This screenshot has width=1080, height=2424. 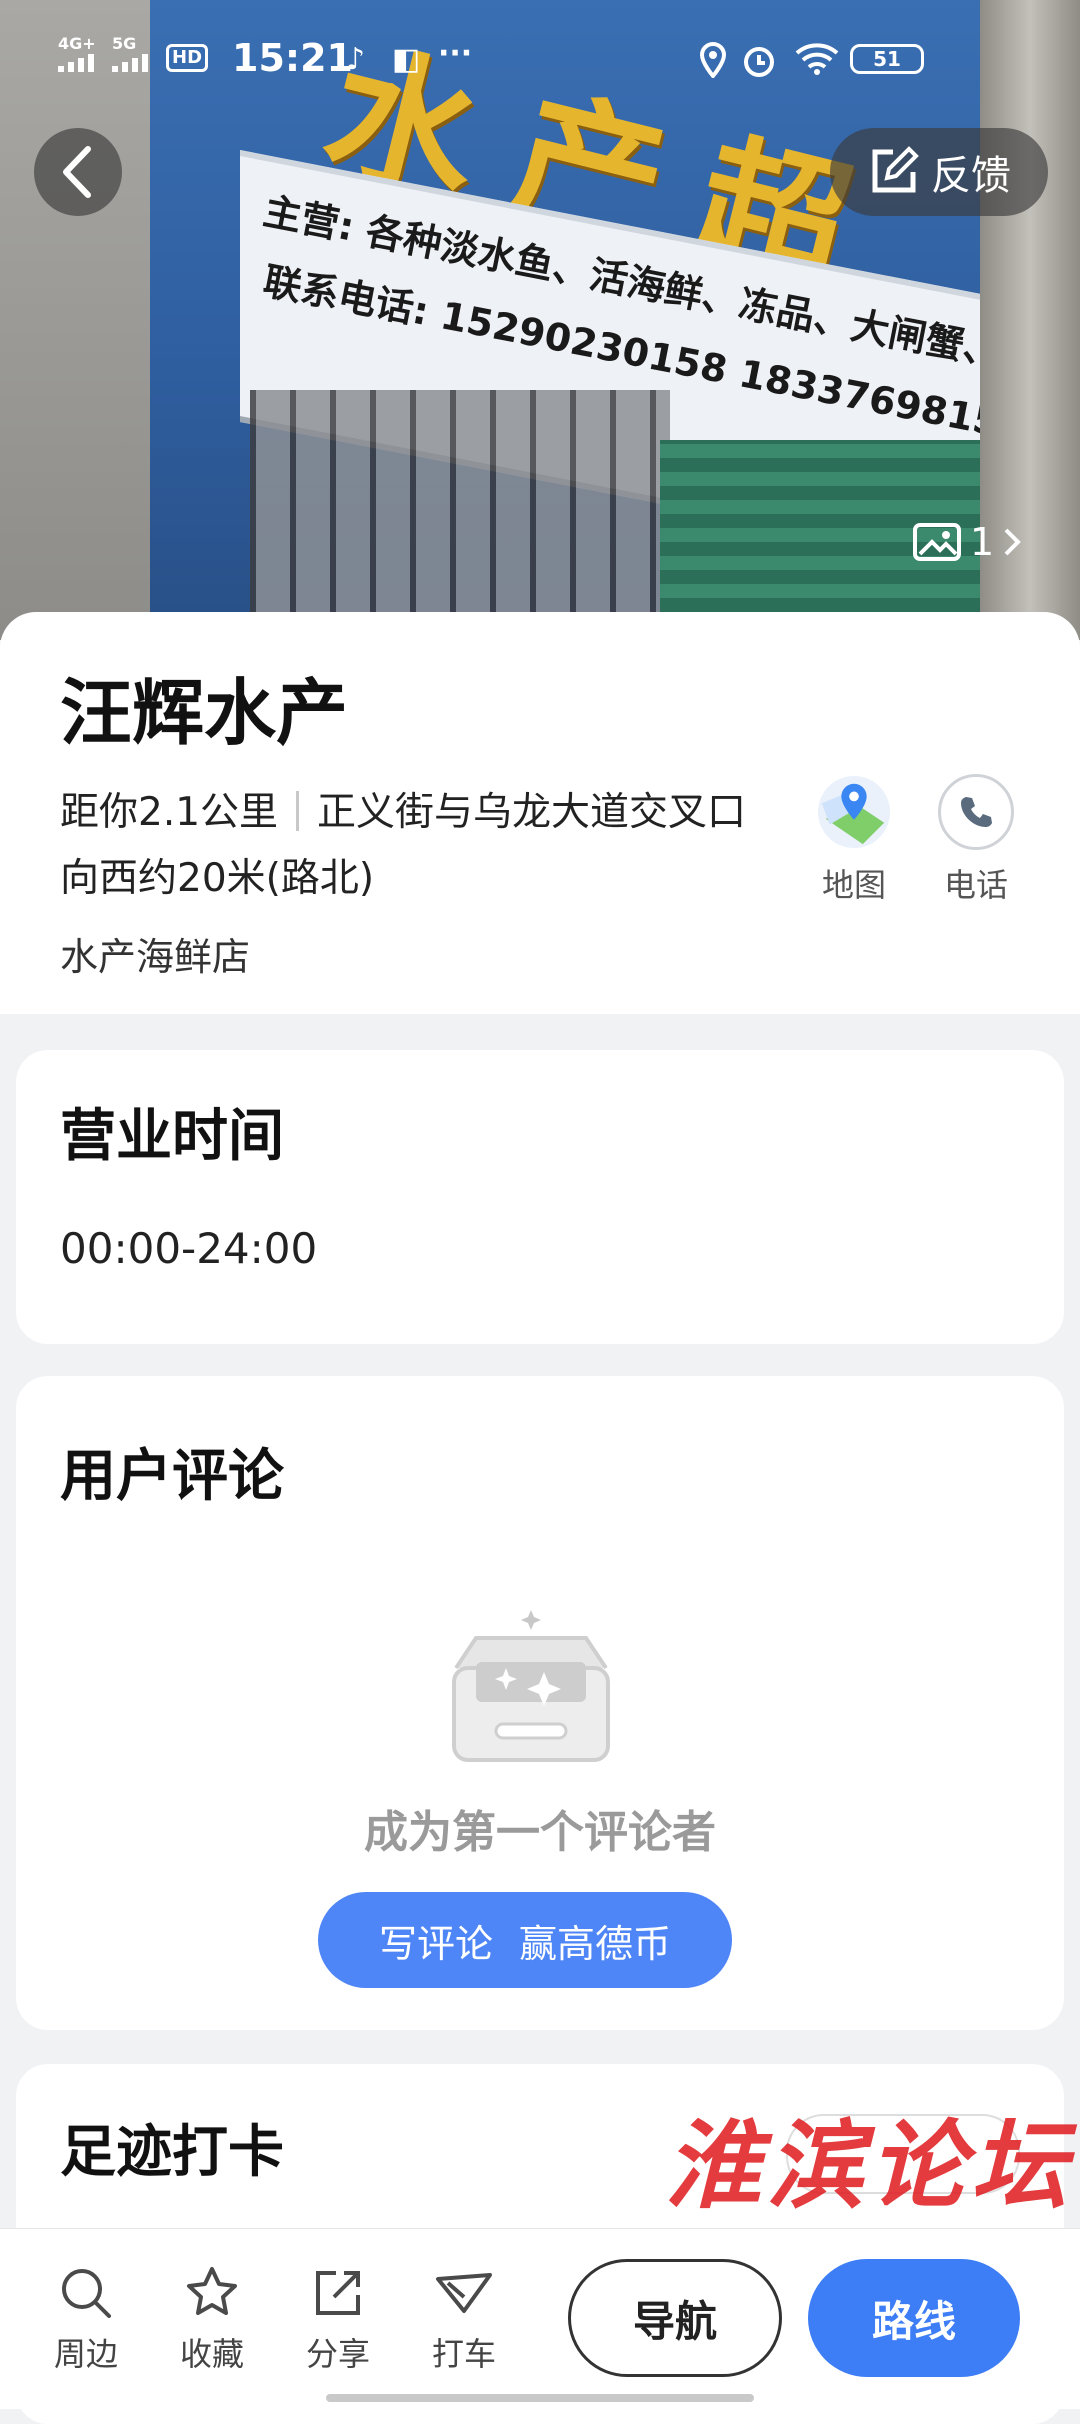 I want to click on location-icon, so click(x=713, y=63).